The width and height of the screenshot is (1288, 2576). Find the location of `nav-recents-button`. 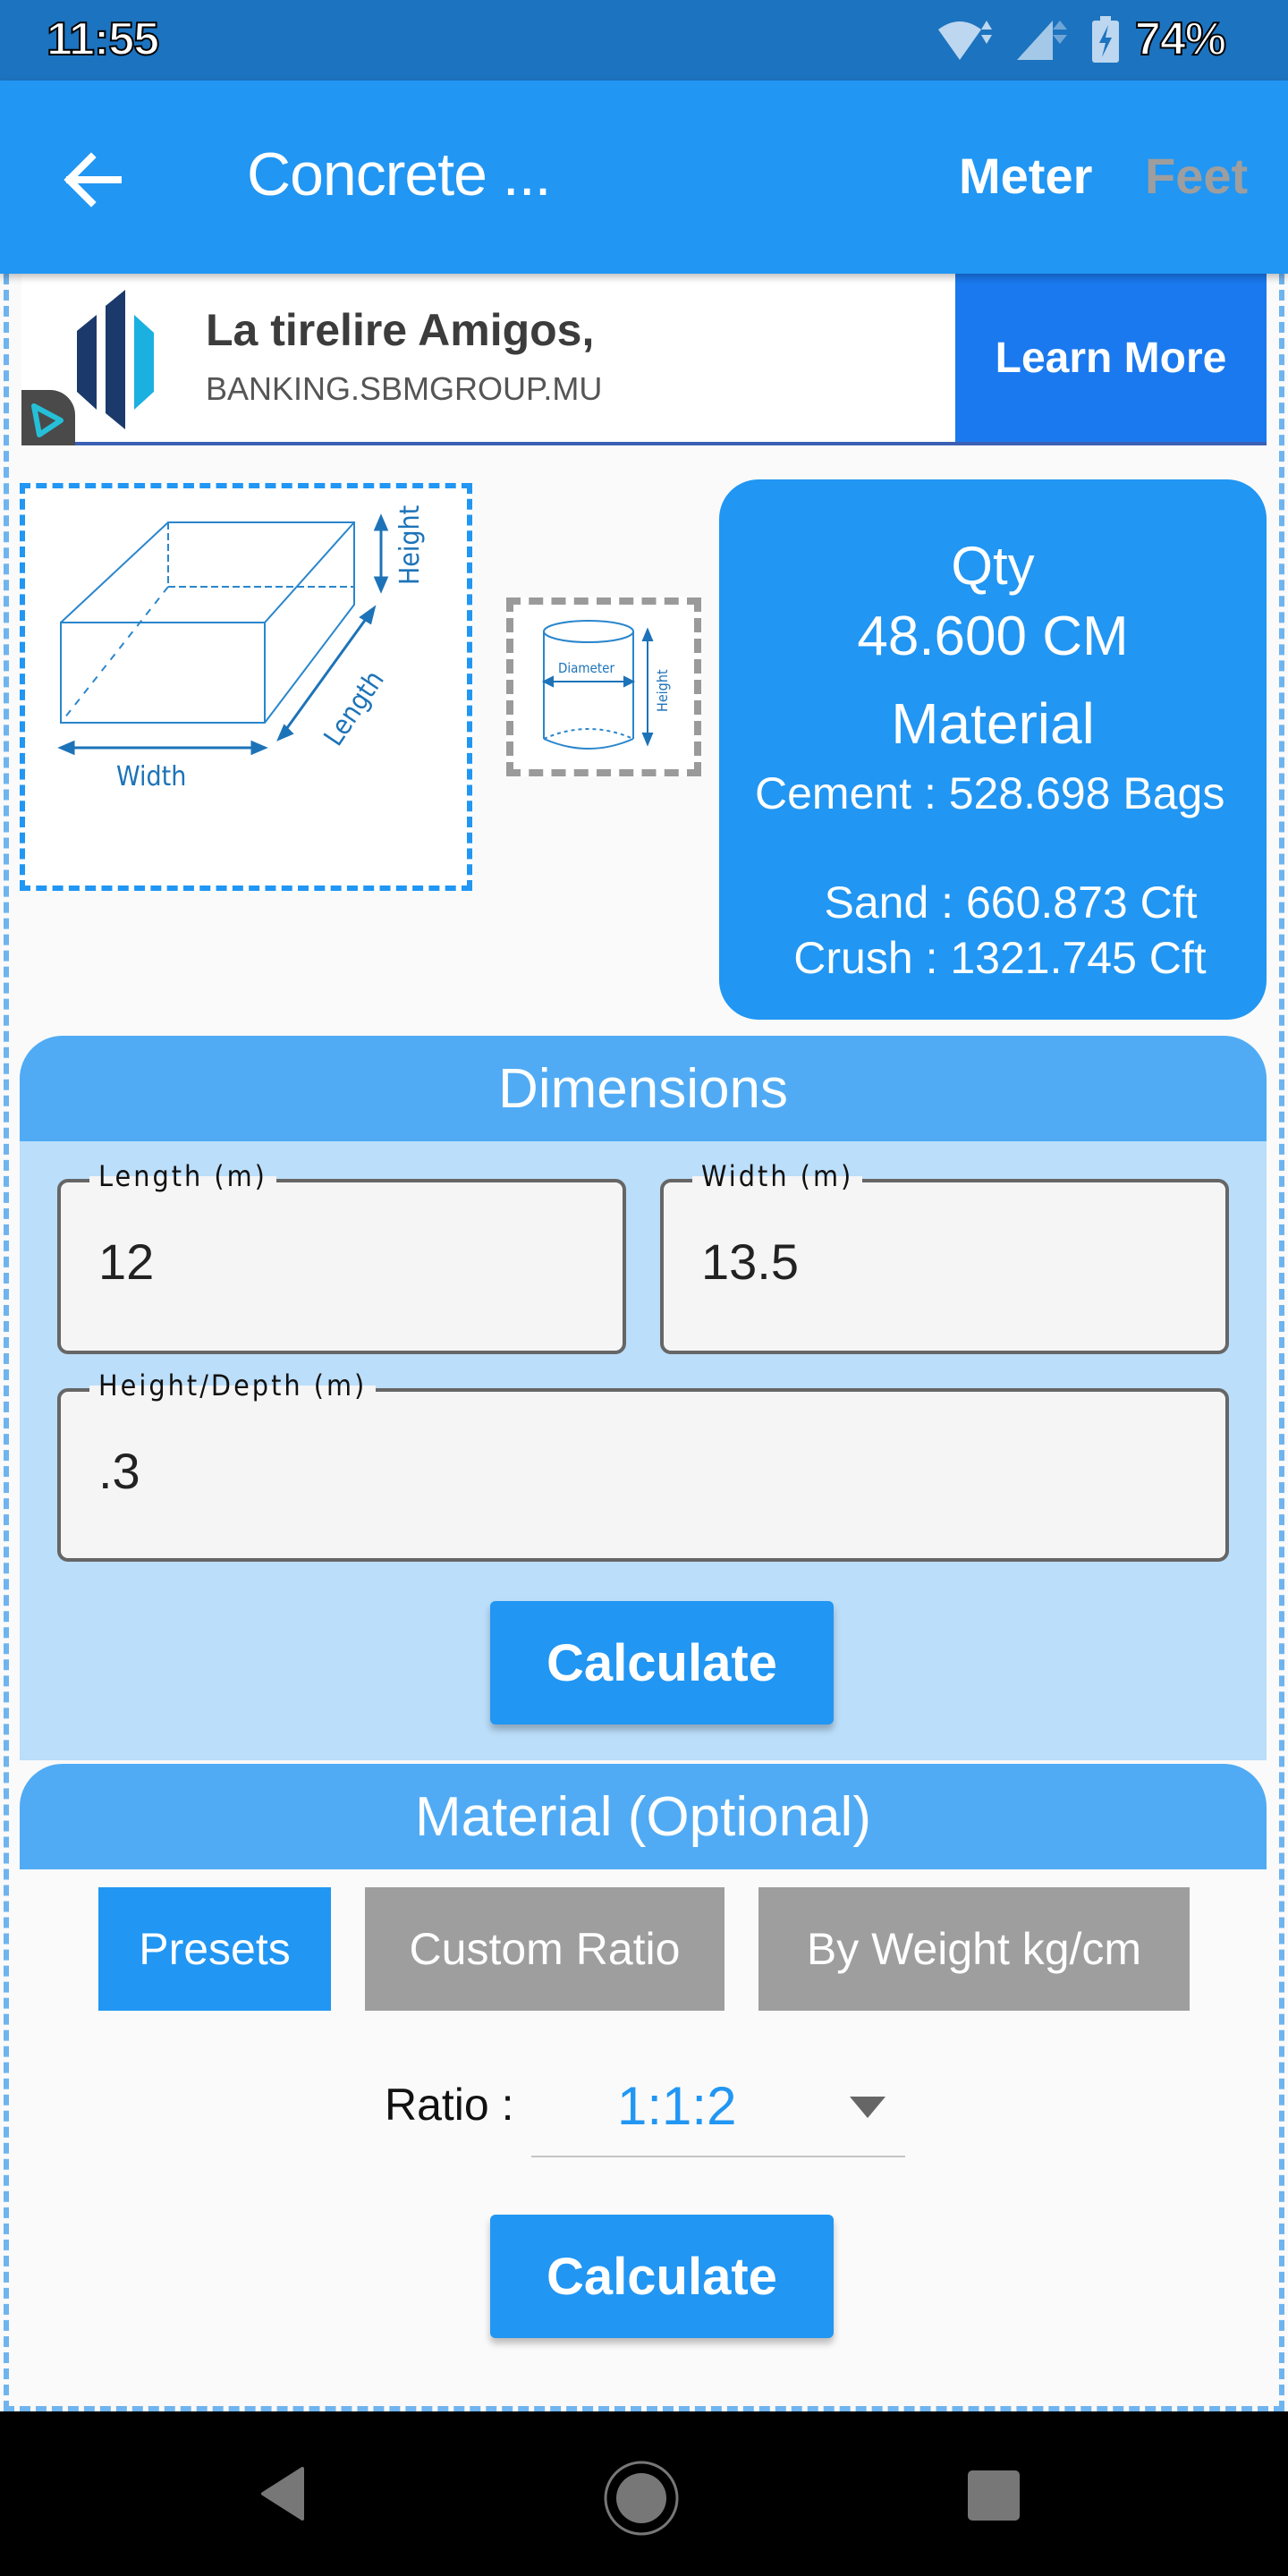

nav-recents-button is located at coordinates (993, 2498).